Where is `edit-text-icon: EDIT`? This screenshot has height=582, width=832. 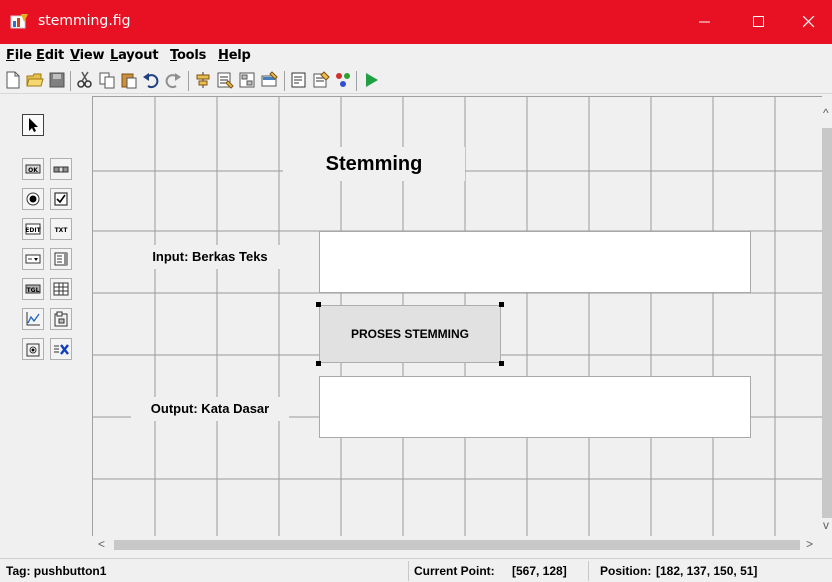 edit-text-icon: EDIT is located at coordinates (33, 229).